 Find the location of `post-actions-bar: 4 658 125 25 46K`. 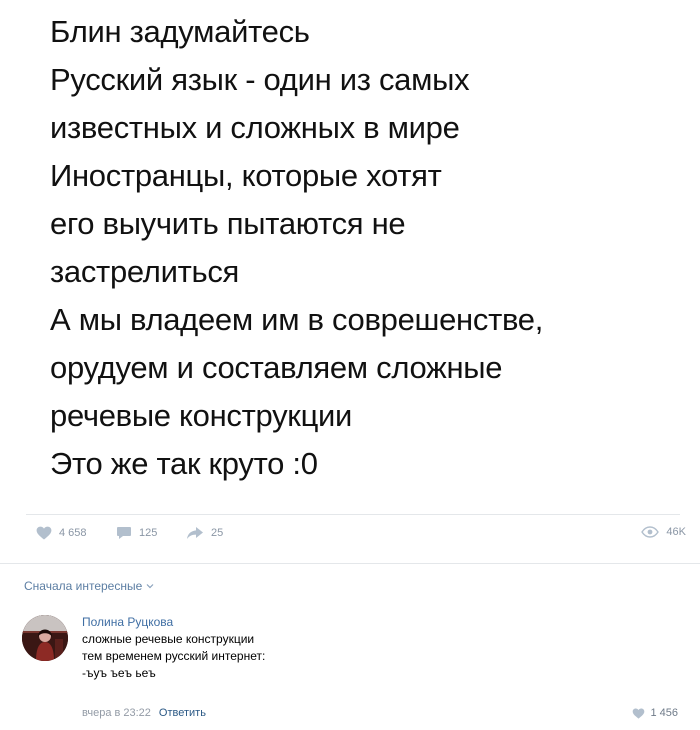

post-actions-bar: 4 658 125 25 46K is located at coordinates (361, 536).